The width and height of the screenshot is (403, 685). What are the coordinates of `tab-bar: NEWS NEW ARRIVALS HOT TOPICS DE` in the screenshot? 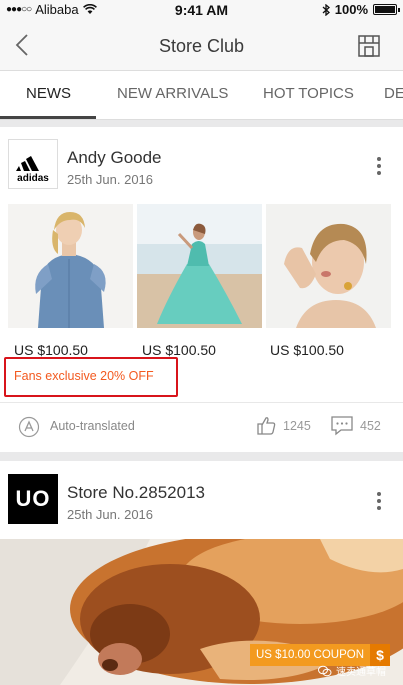 It's located at (201, 95).